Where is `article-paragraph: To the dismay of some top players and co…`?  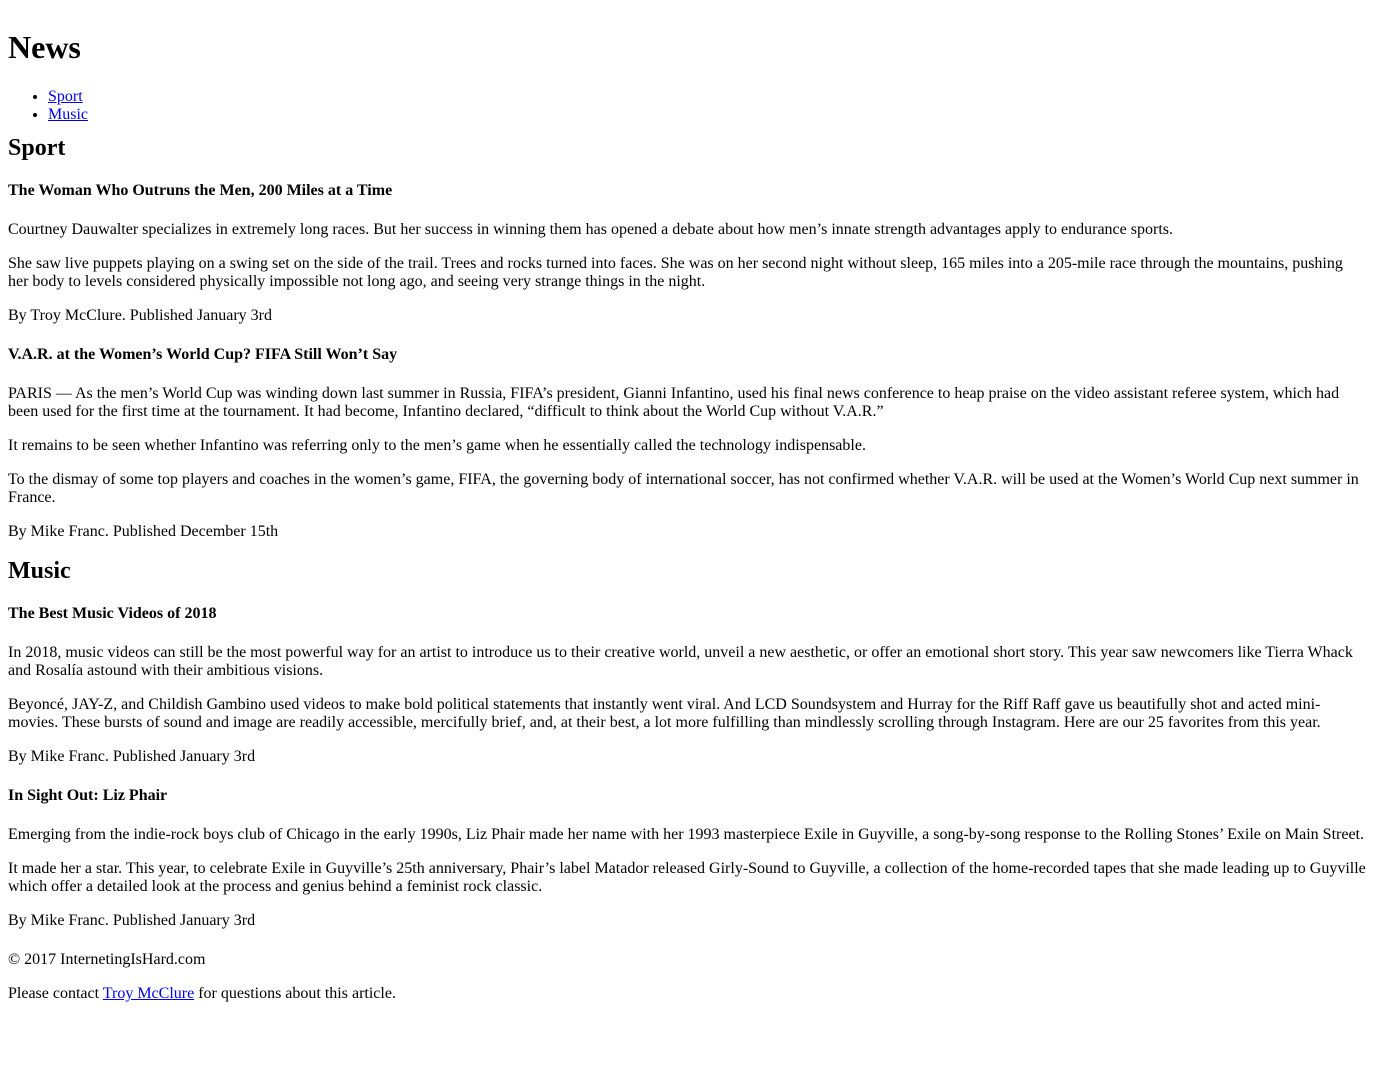
article-paragraph: To the dismay of some top players and co… is located at coordinates (683, 488).